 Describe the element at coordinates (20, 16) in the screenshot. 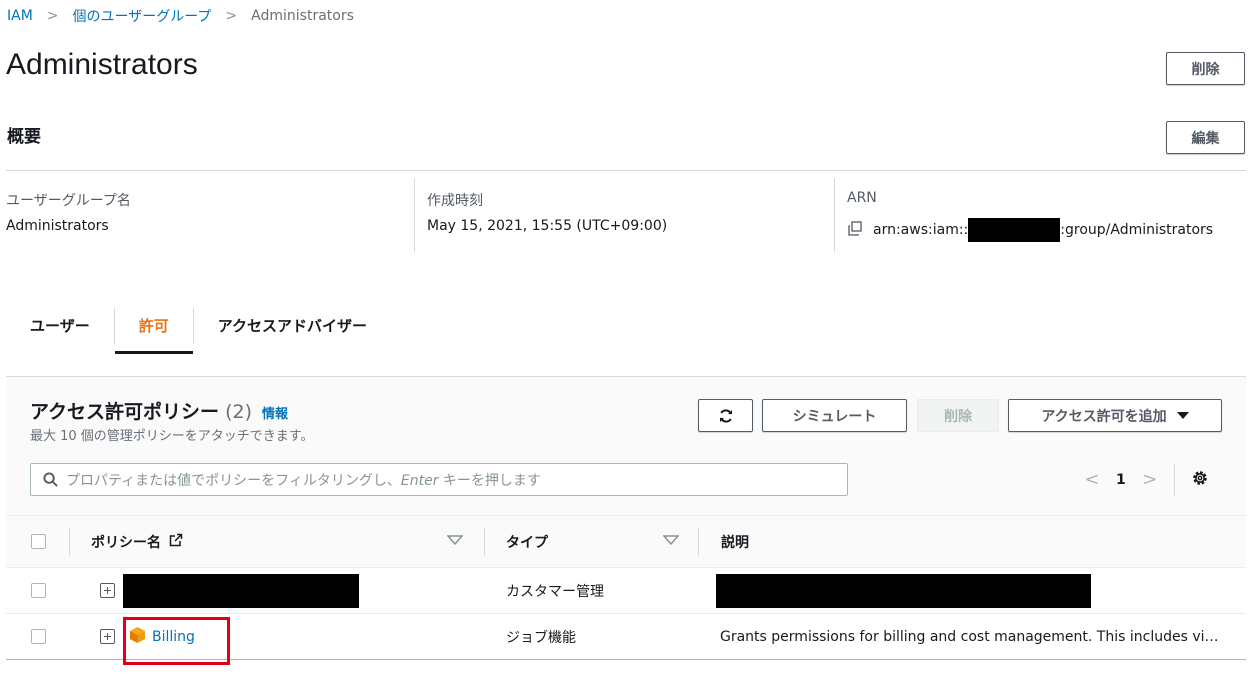

I see `breadcrumb-iam-link: IAM` at that location.